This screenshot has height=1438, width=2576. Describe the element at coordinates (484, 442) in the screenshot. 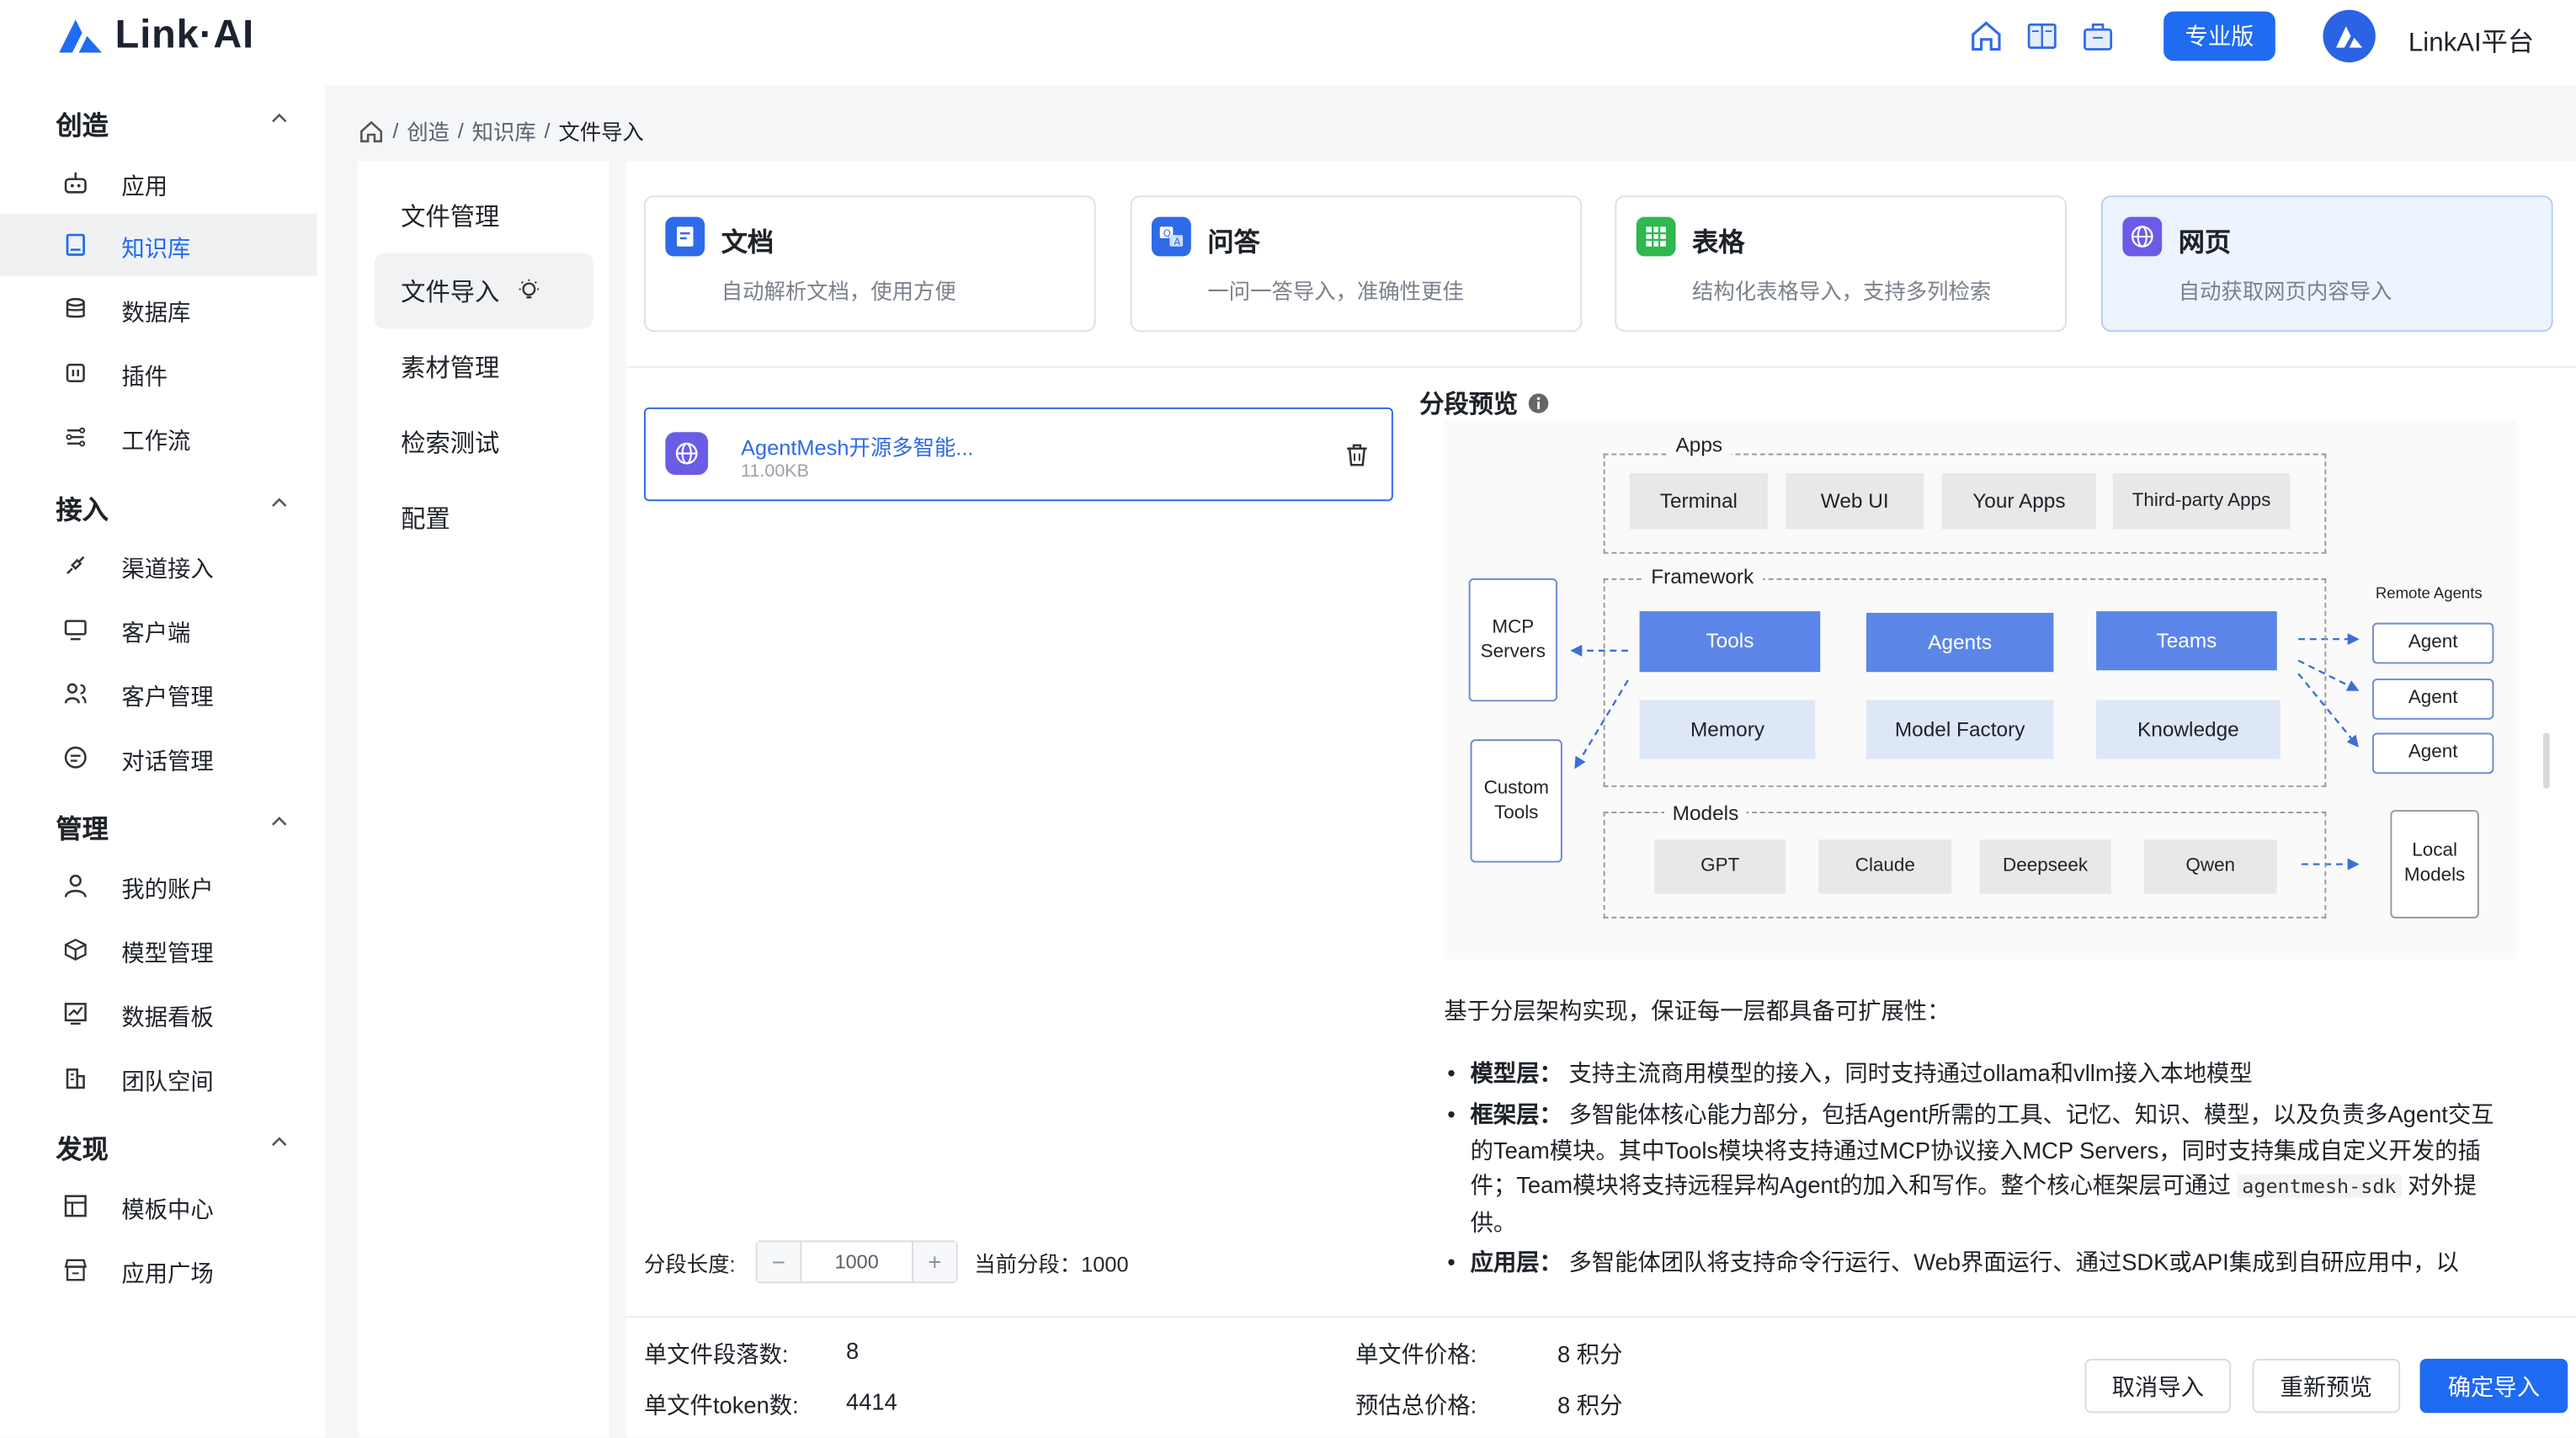

I see `submenu-search-test: 检索测试` at that location.